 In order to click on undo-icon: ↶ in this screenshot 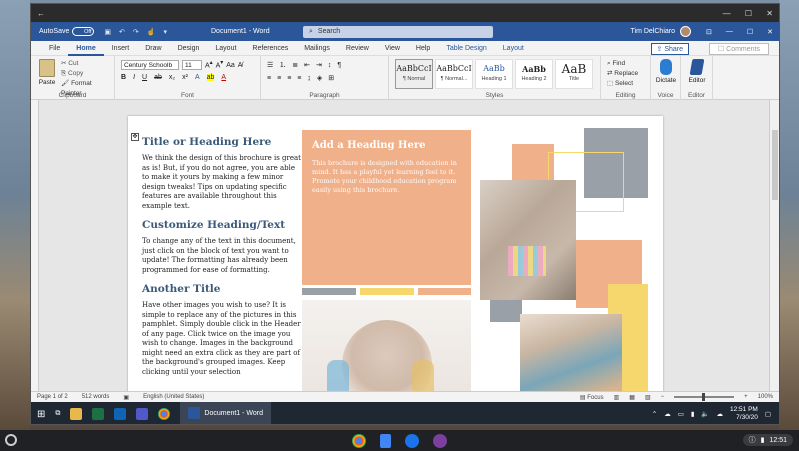, I will do `click(122, 32)`.